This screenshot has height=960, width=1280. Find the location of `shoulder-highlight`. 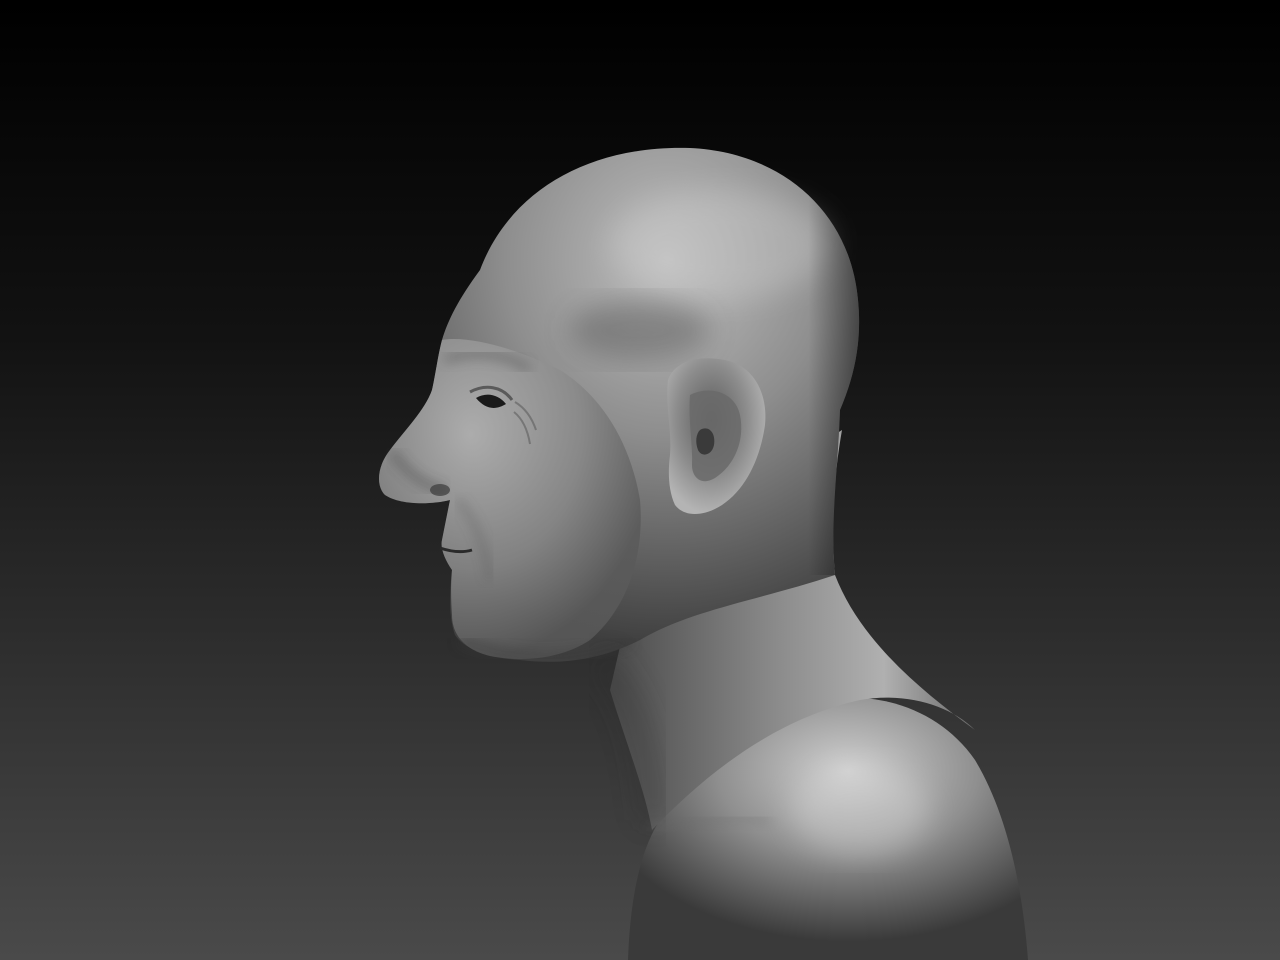

shoulder-highlight is located at coordinates (860, 810).